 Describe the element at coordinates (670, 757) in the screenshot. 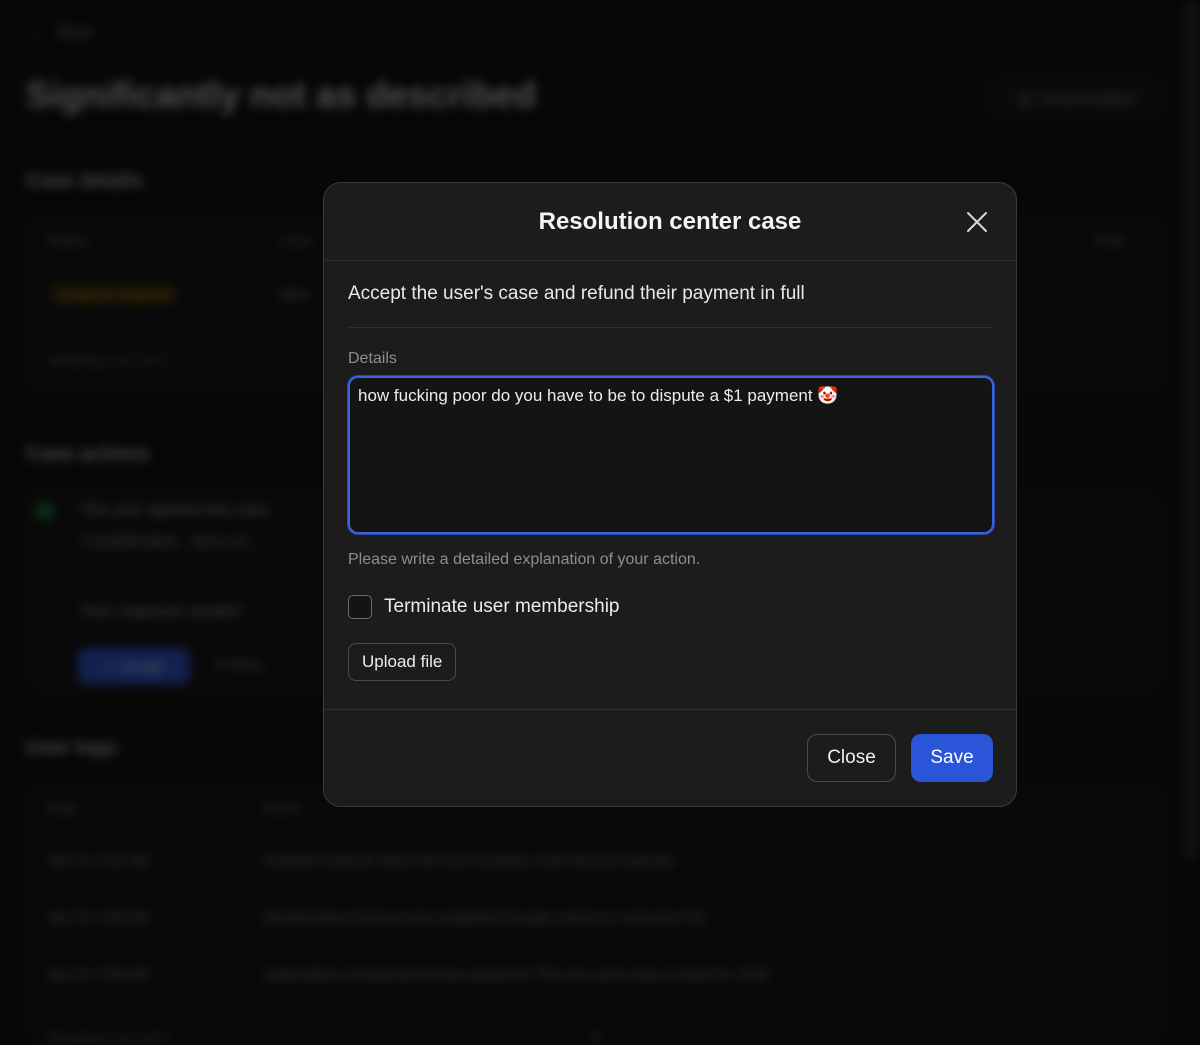

I see `modal-footer: Close Save` at that location.